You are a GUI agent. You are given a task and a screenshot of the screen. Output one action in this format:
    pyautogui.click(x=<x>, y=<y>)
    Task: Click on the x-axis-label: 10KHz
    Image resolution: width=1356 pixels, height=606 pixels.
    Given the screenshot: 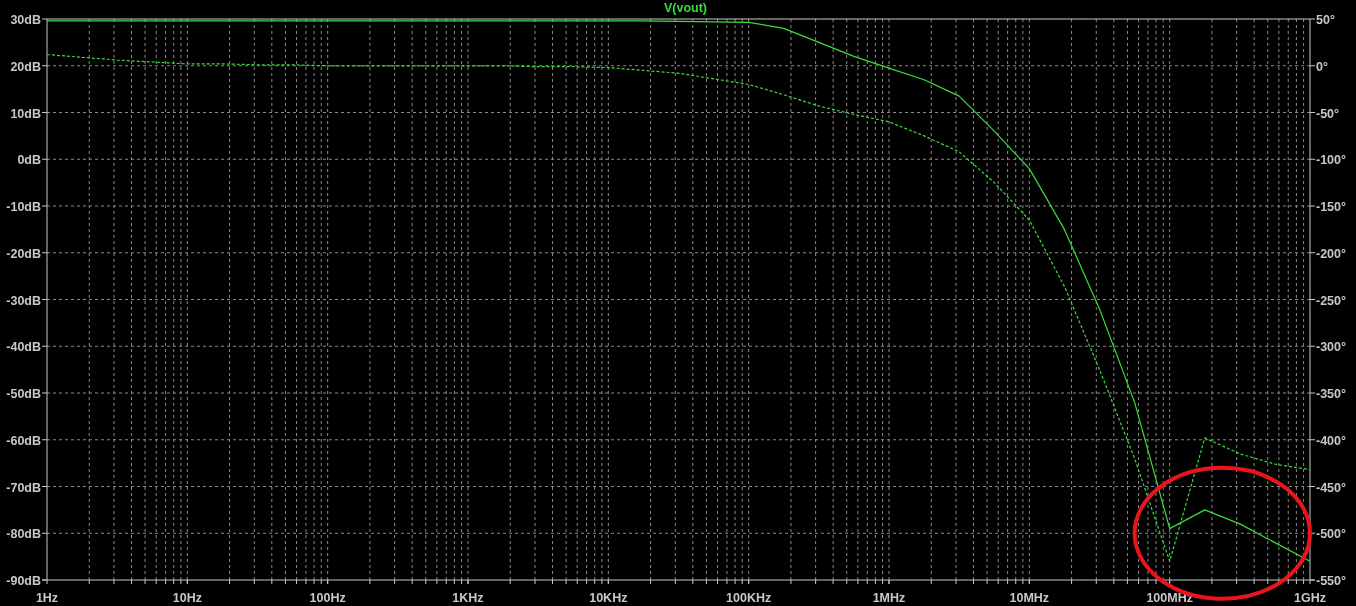 What is the action you would take?
    pyautogui.click(x=608, y=598)
    